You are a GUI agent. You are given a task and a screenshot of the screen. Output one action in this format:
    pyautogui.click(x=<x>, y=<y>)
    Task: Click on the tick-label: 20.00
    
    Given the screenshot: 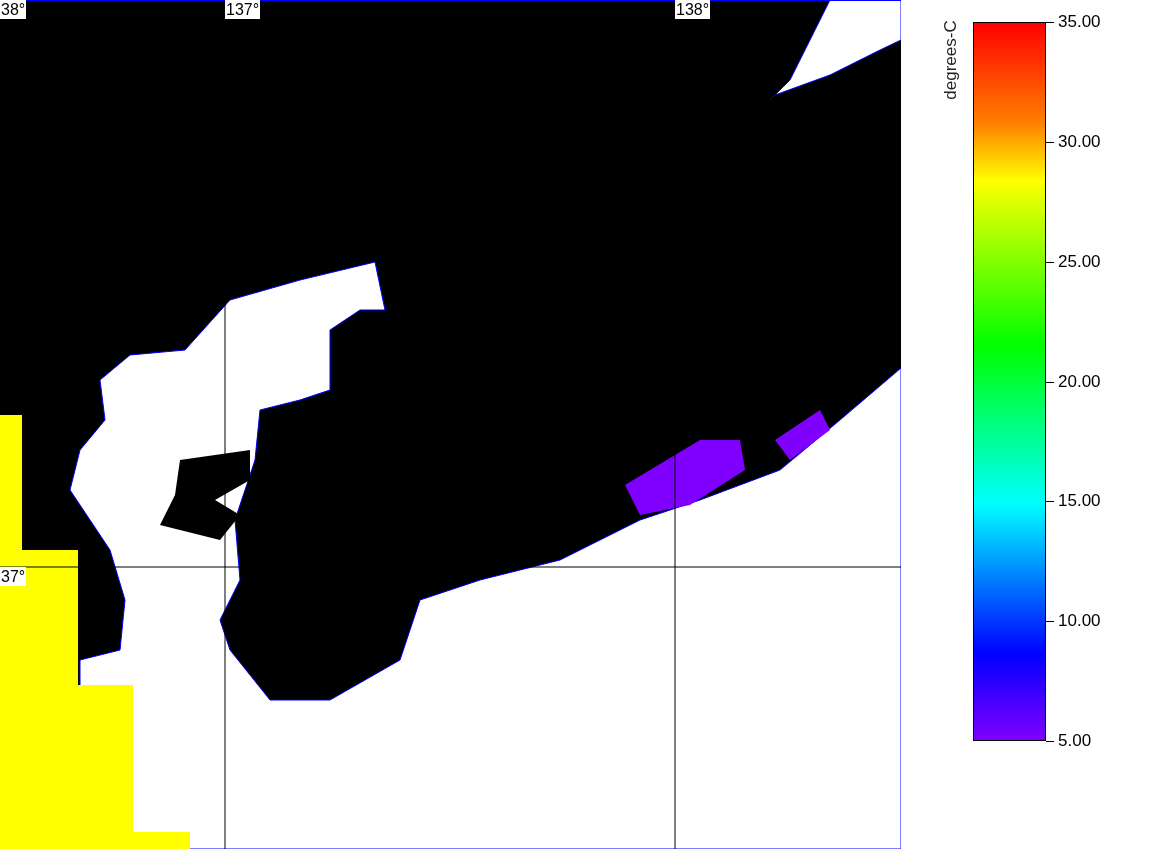 What is the action you would take?
    pyautogui.click(x=1079, y=381)
    